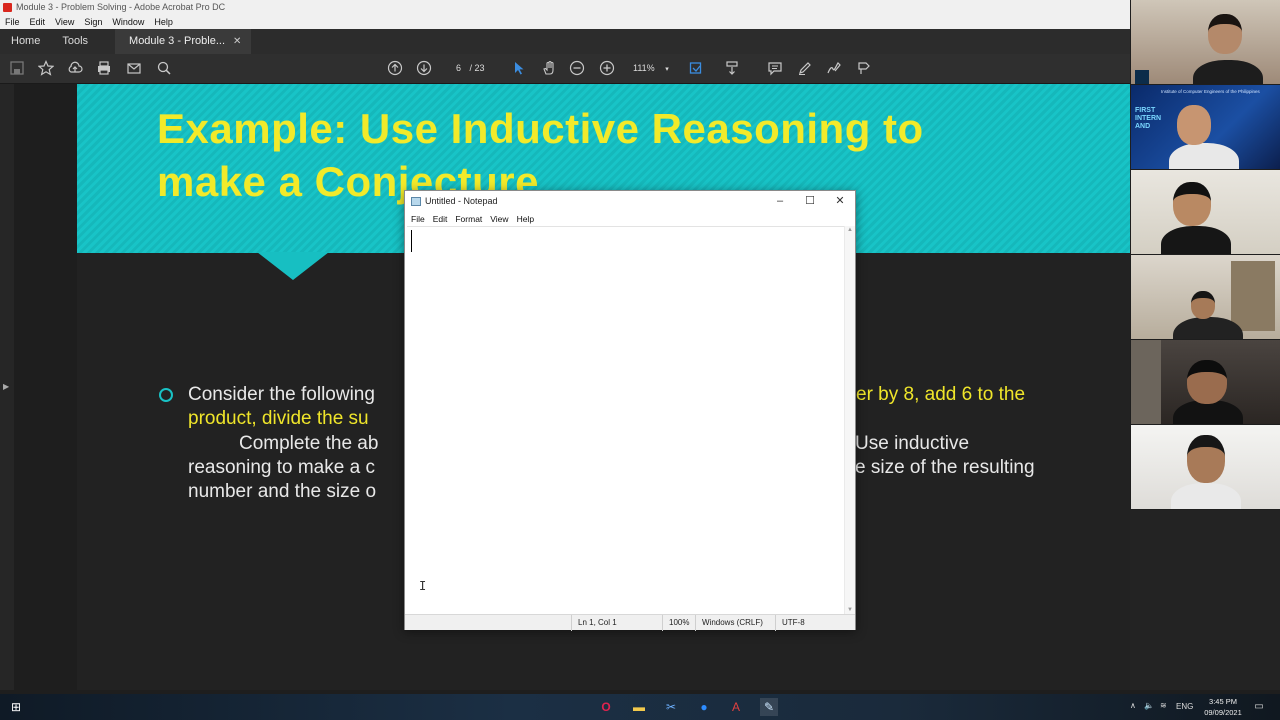 The image size is (1280, 720). What do you see at coordinates (1259, 707) in the screenshot?
I see `notifications-icon: ▭` at bounding box center [1259, 707].